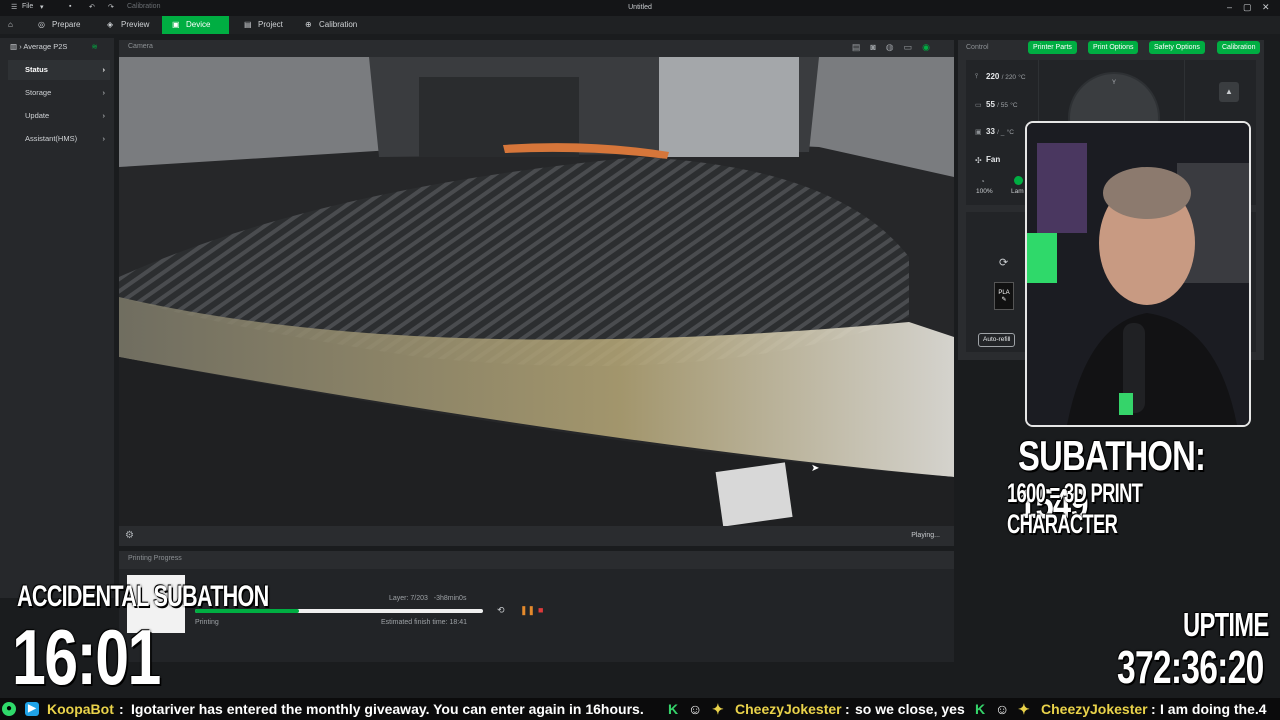 This screenshot has width=1280, height=720. What do you see at coordinates (931, 47) in the screenshot?
I see `live-icon: ◉` at bounding box center [931, 47].